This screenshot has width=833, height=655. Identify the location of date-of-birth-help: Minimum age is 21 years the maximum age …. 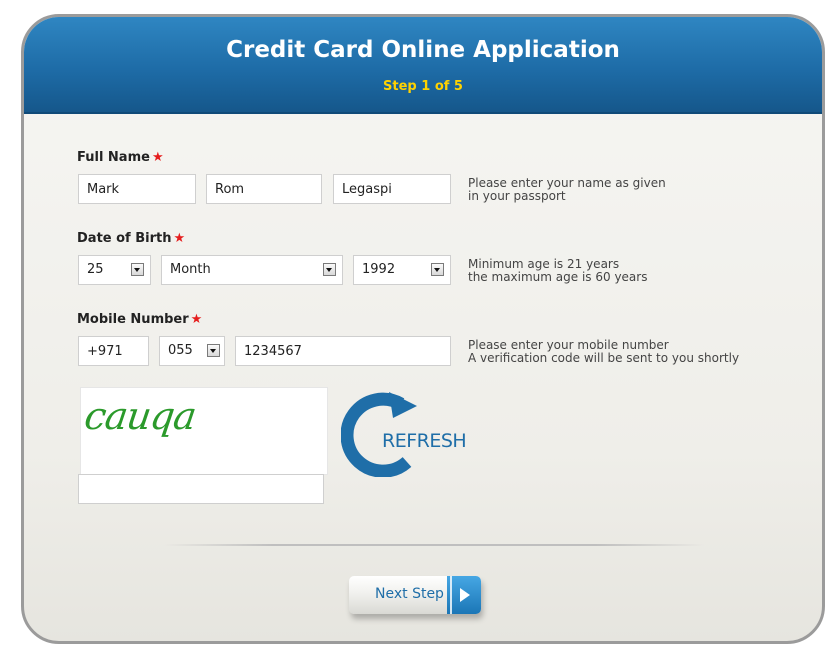
(557, 271).